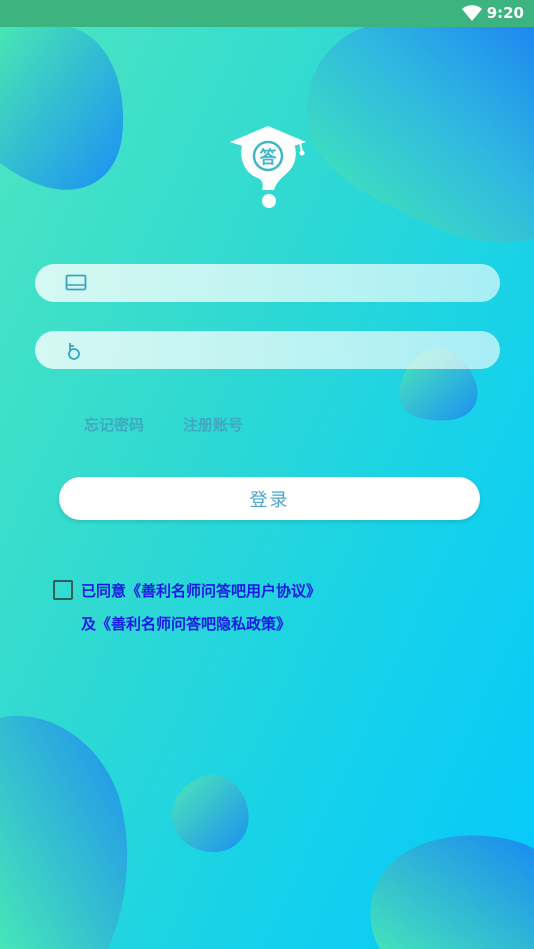 Image resolution: width=534 pixels, height=949 pixels. What do you see at coordinates (297, 284) in the screenshot?
I see `username-input` at bounding box center [297, 284].